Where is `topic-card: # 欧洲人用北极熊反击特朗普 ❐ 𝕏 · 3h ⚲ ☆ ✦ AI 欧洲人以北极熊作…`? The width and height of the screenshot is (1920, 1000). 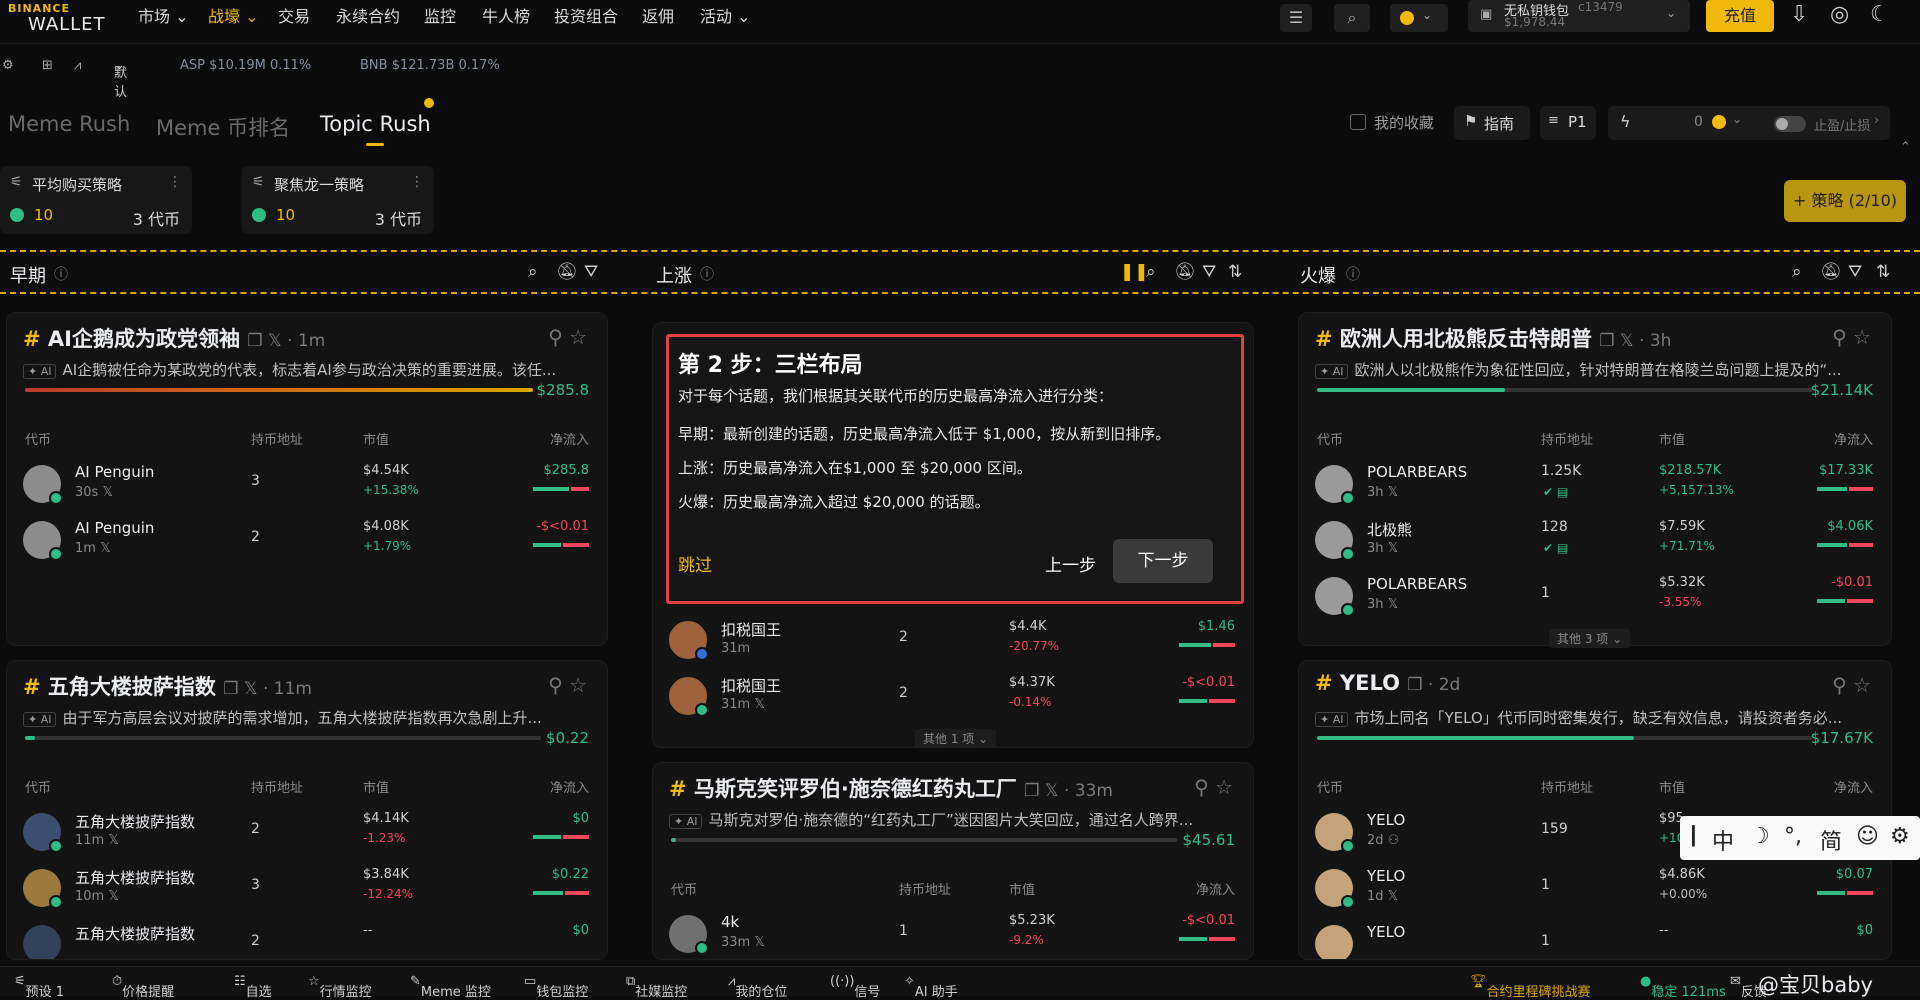 topic-card: # 欧洲人用北极熊反击特朗普 ❐ 𝕏 · 3h ⚲ ☆ ✦ AI 欧洲人以北极熊作… is located at coordinates (1595, 480).